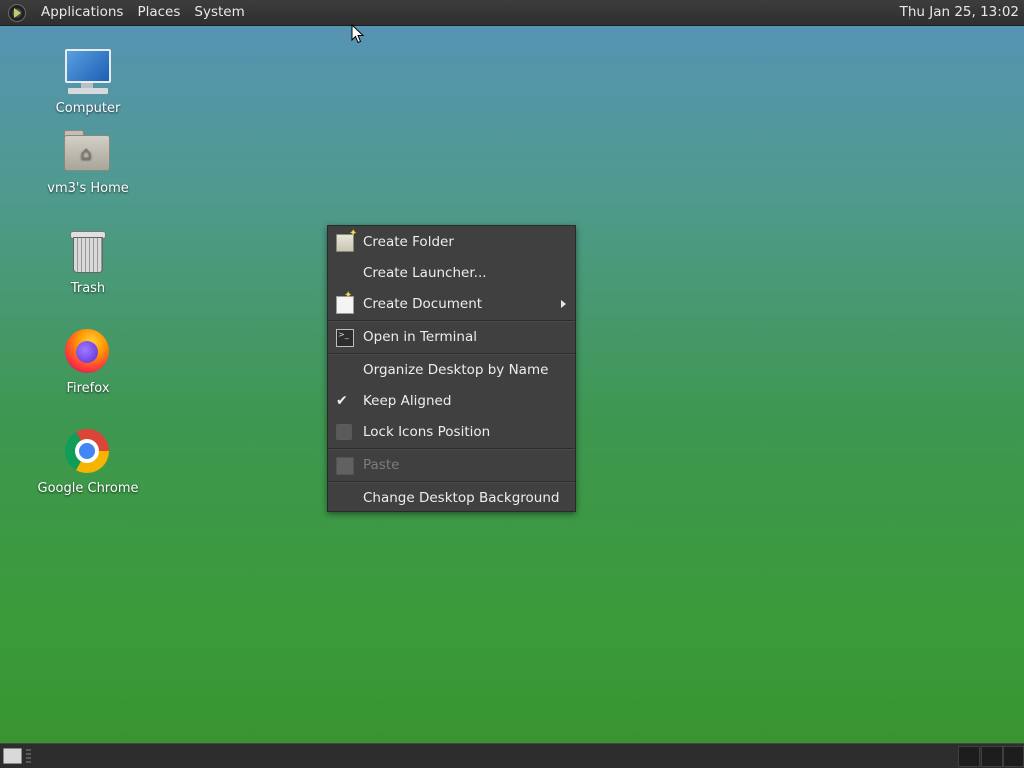 The image size is (1024, 768). What do you see at coordinates (82, 12) in the screenshot?
I see `applications-menu: Applications` at bounding box center [82, 12].